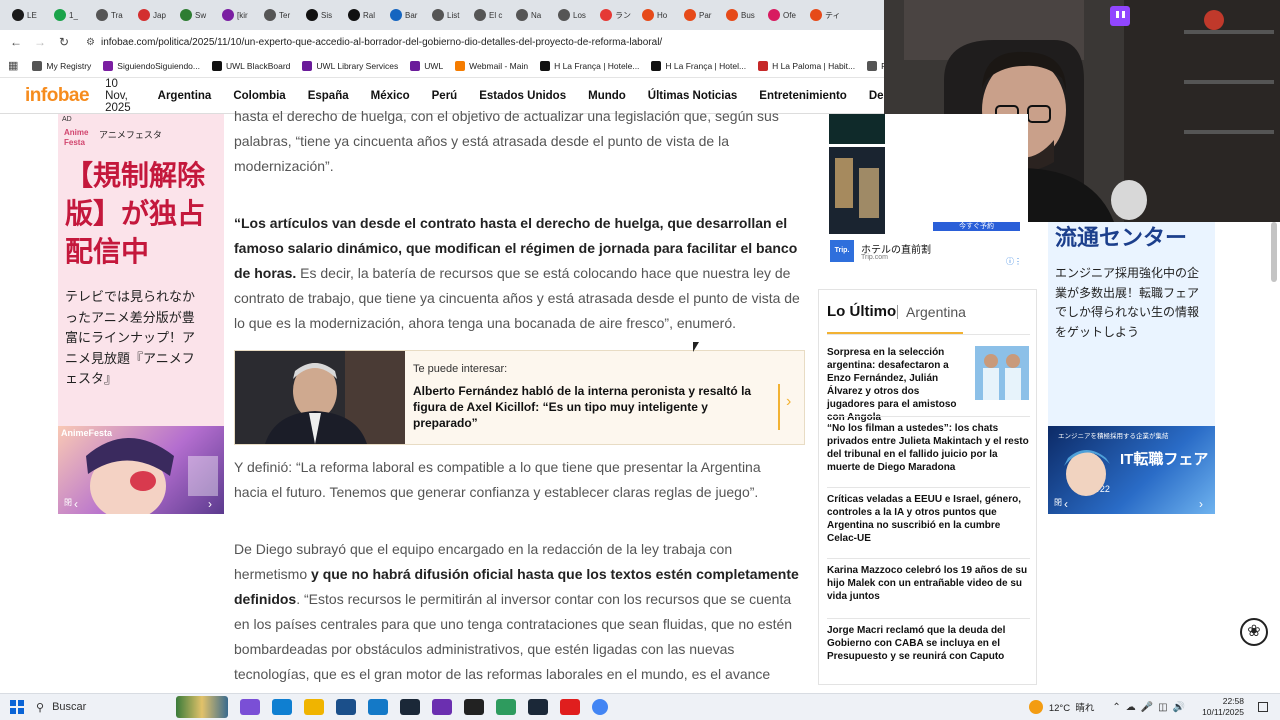 The height and width of the screenshot is (720, 1280). Describe the element at coordinates (378, 707) in the screenshot. I see `outlook-icon` at that location.